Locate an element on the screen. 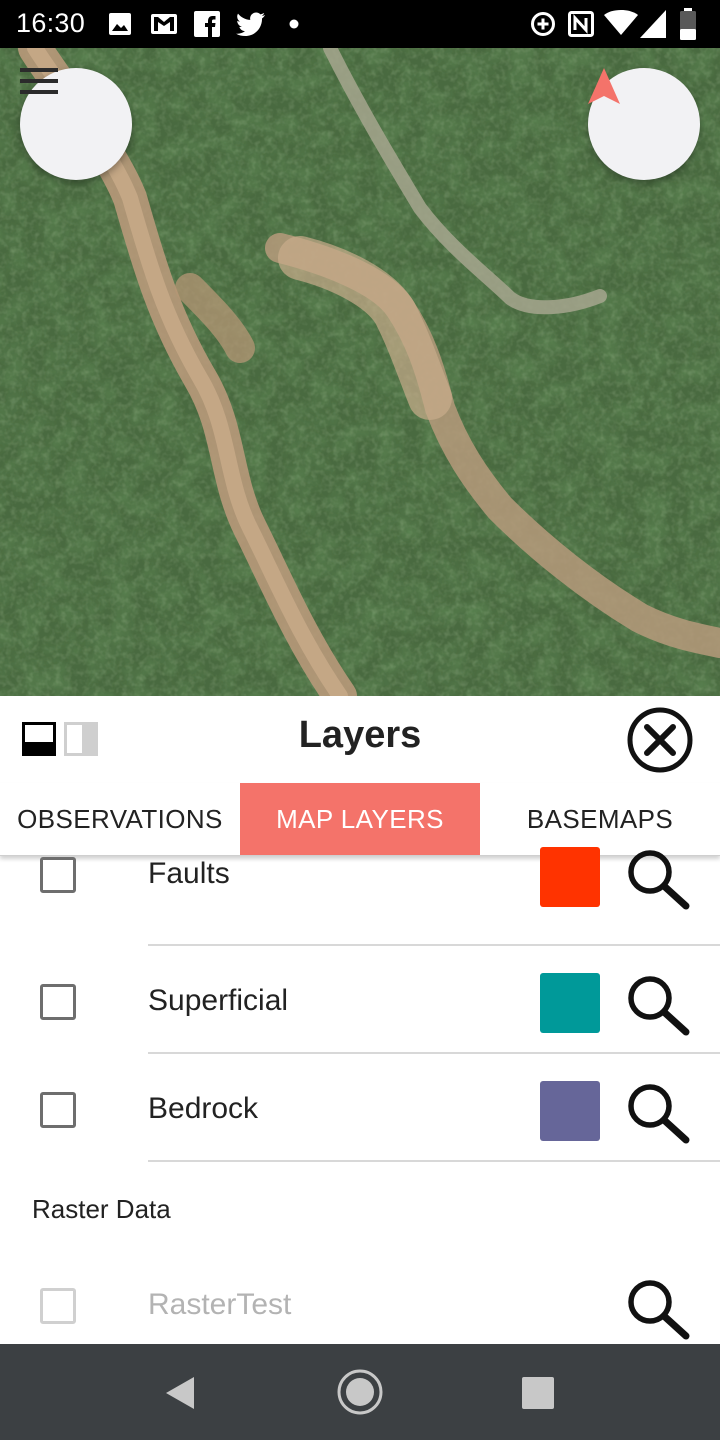  layer-label-bedrock: Bedrock is located at coordinates (203, 1108).